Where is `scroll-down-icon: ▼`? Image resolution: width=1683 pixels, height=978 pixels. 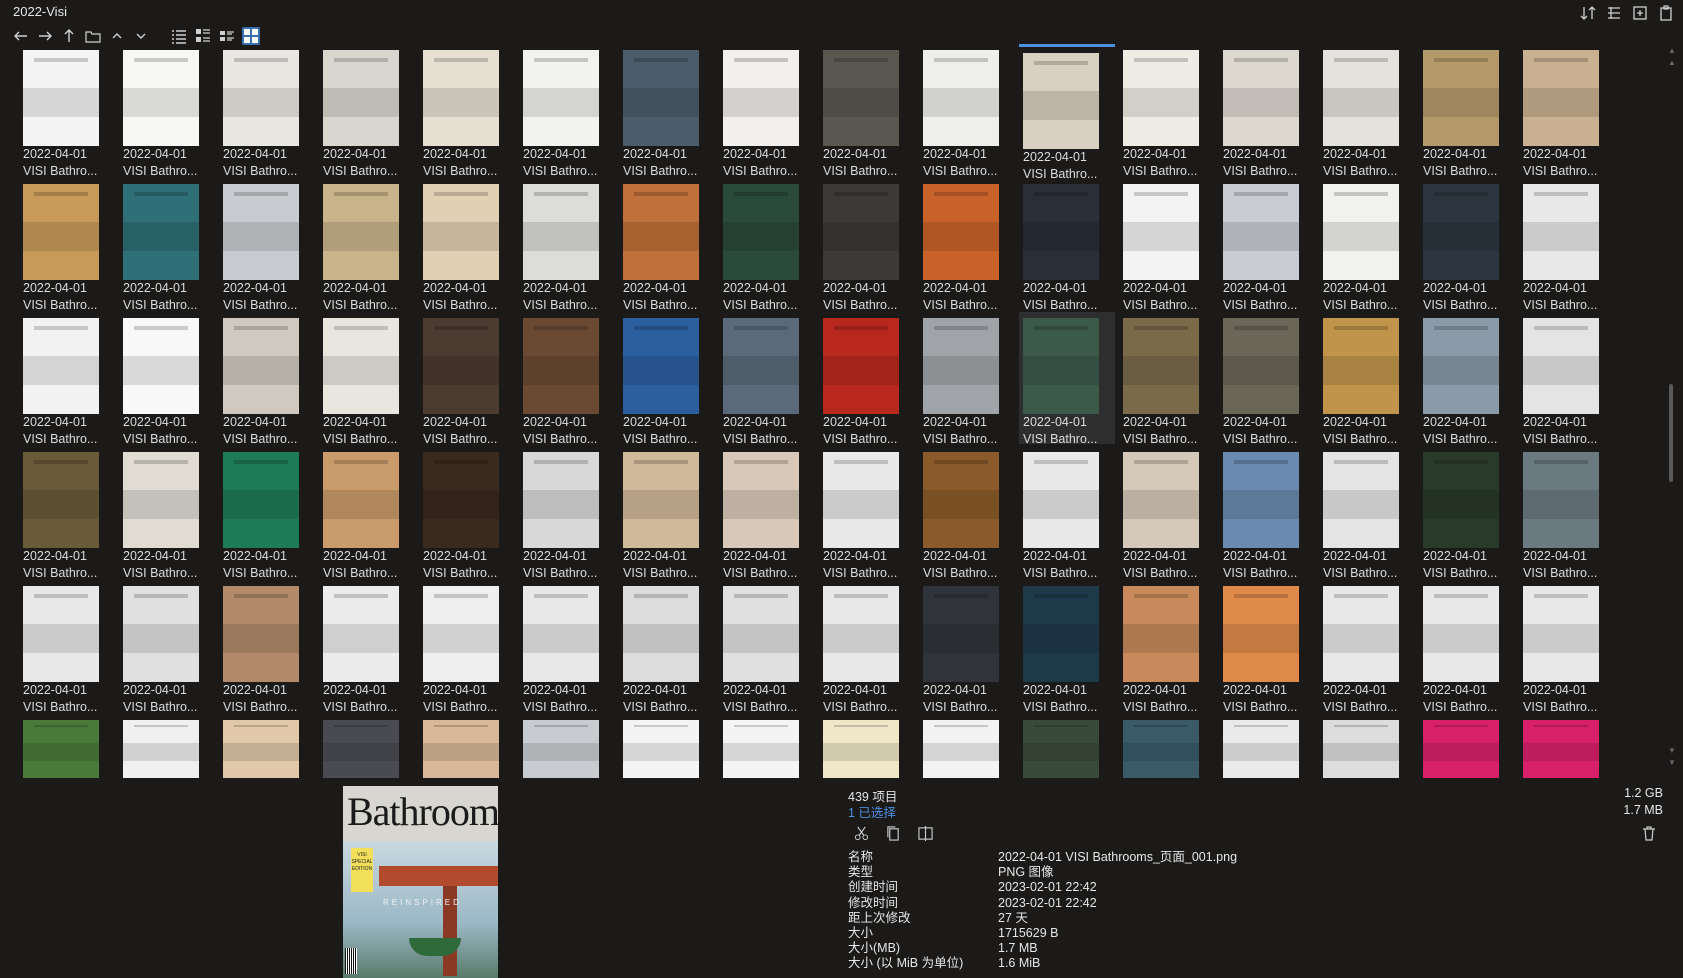
scroll-down-icon: ▼ is located at coordinates (1672, 750).